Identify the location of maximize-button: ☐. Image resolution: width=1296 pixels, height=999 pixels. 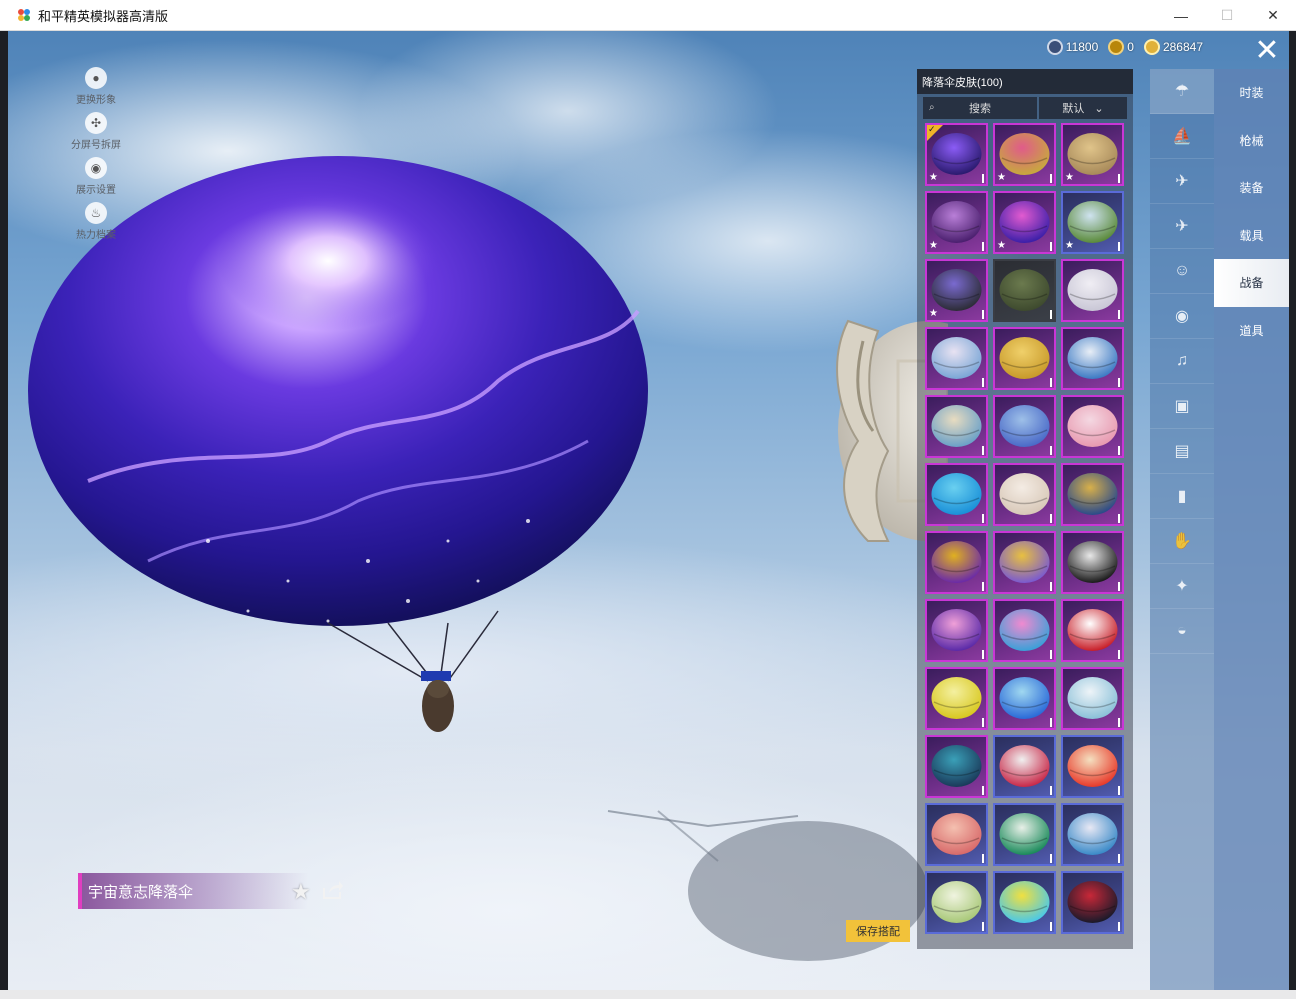
(1227, 15).